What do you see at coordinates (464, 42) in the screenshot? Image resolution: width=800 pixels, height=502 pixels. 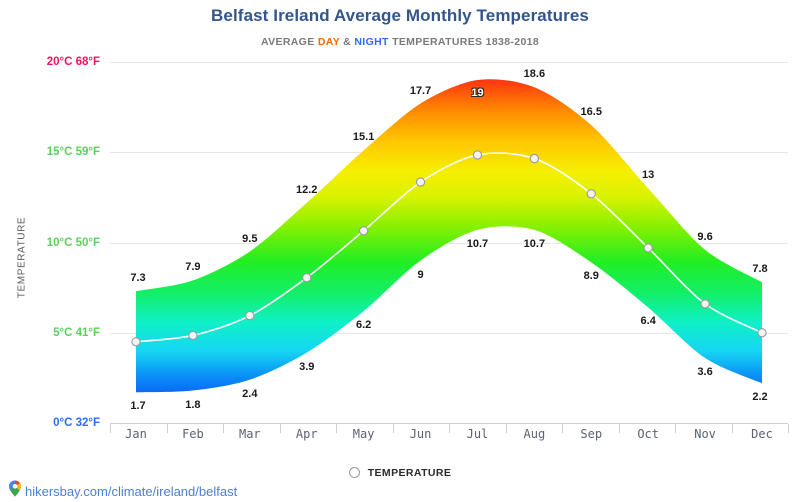 I see `subtitle-post: TEMPERATURES 1838-2018` at bounding box center [464, 42].